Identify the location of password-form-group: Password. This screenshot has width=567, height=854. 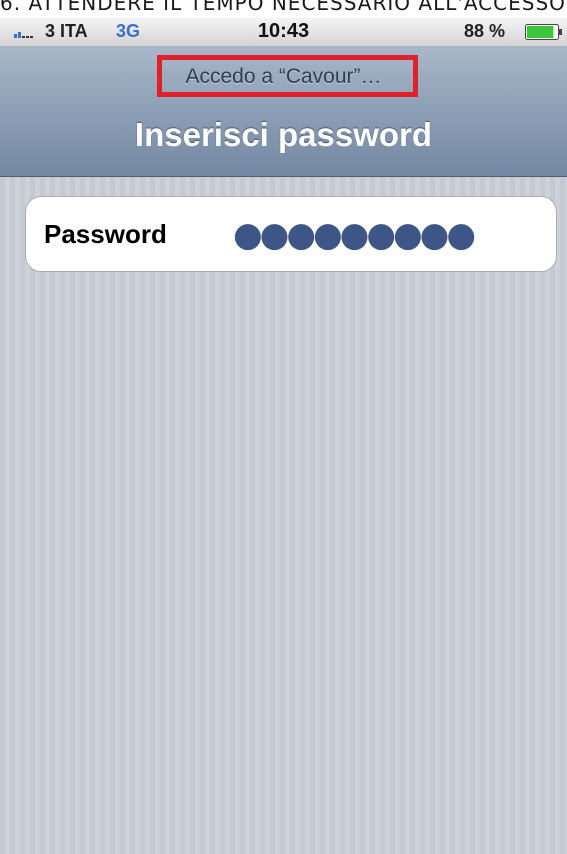
(291, 234).